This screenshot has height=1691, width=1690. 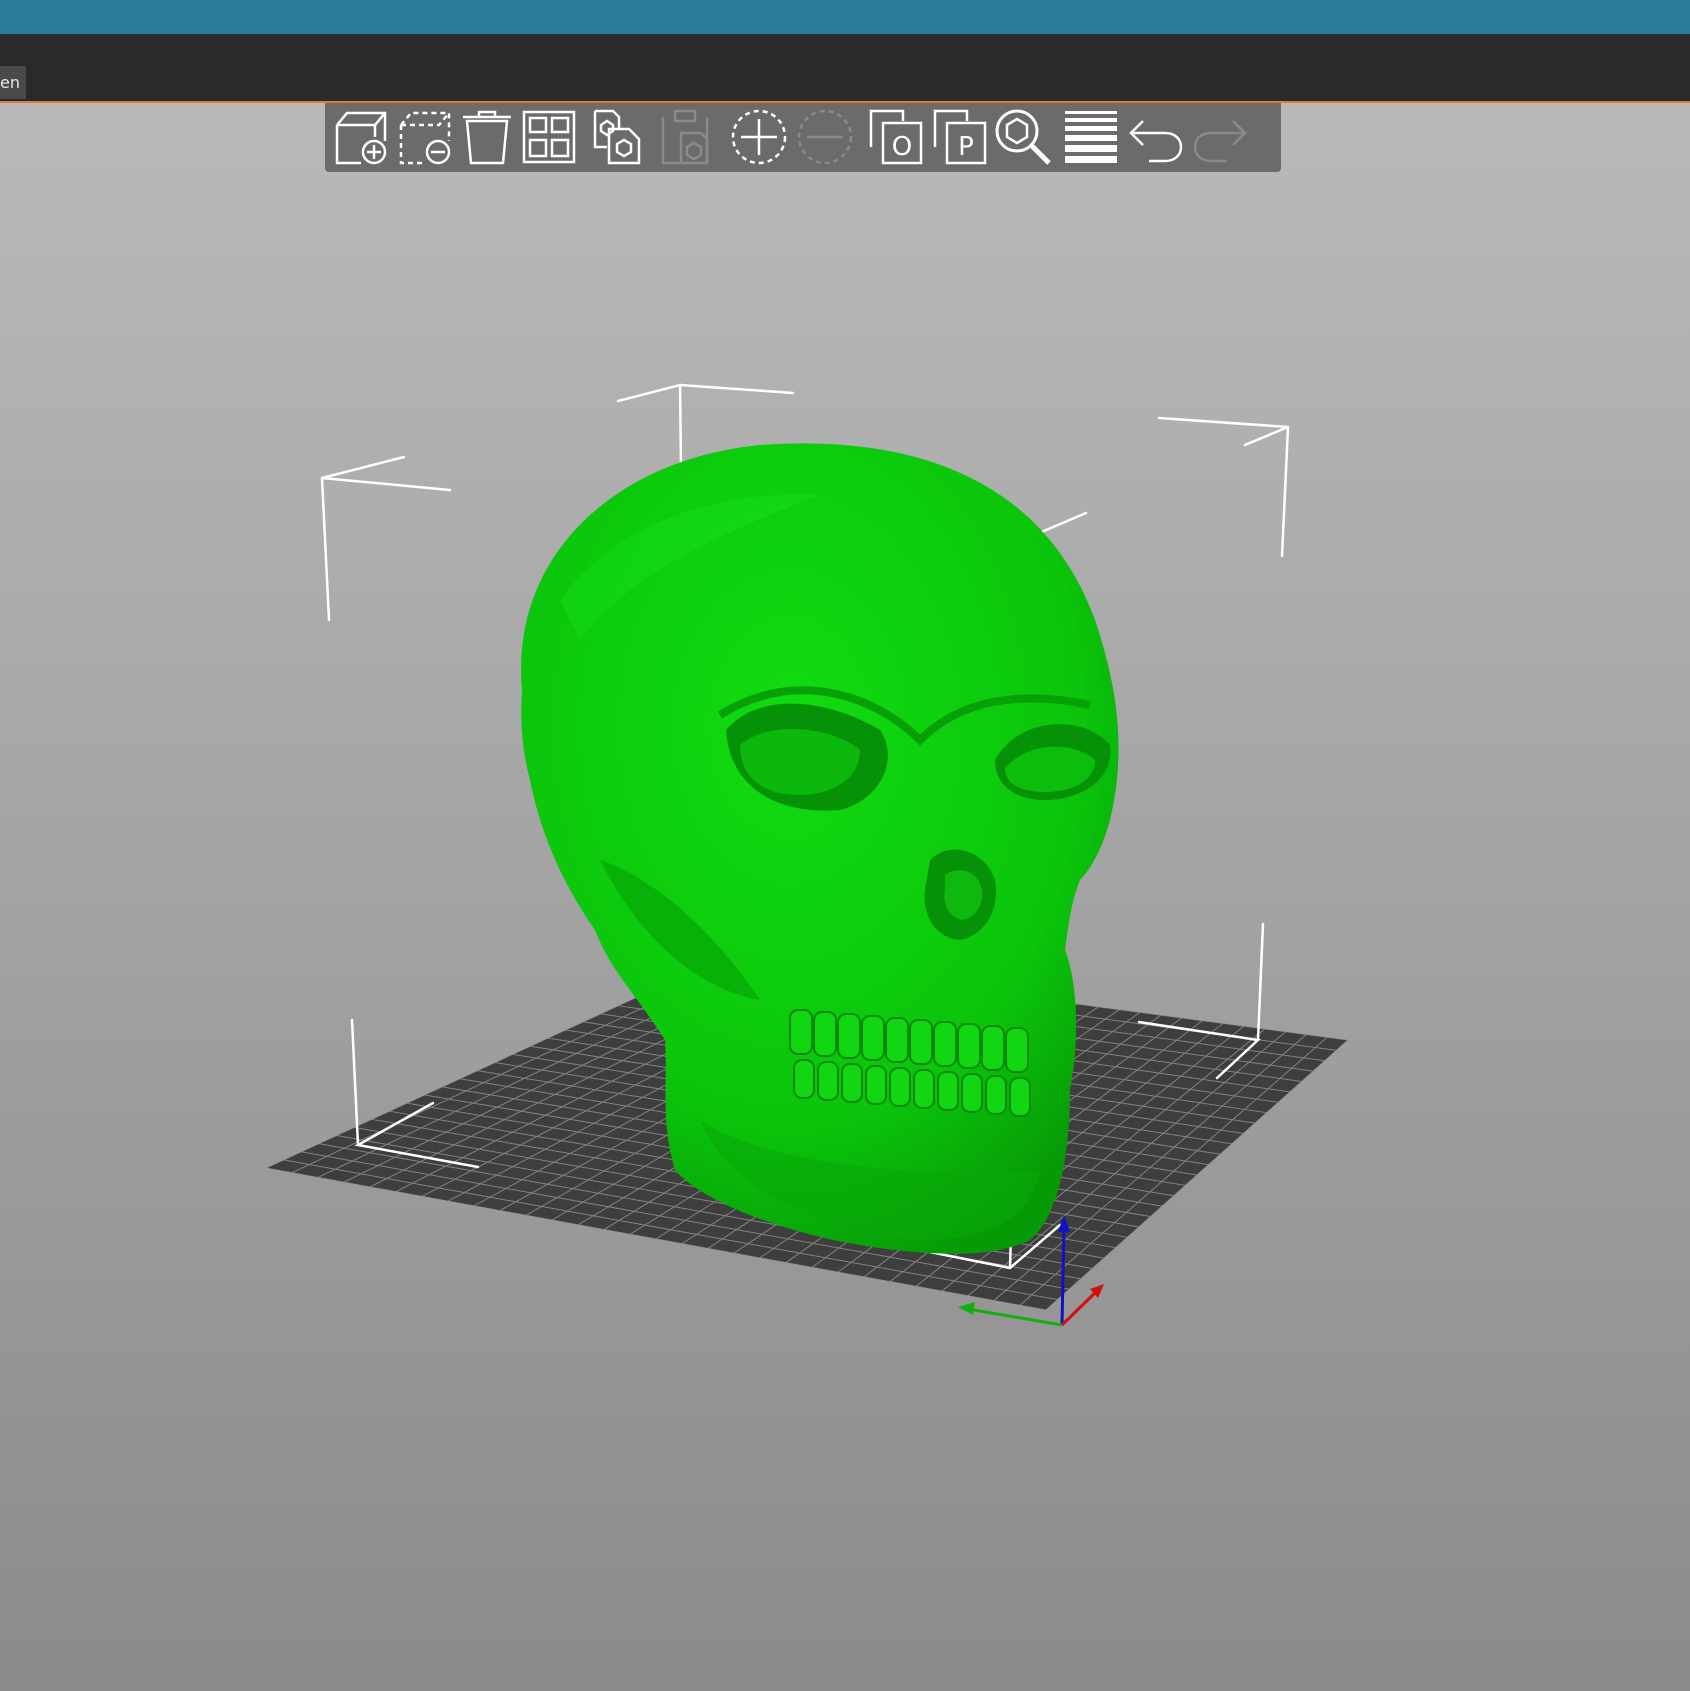 I want to click on add-instance-button, so click(x=759, y=137).